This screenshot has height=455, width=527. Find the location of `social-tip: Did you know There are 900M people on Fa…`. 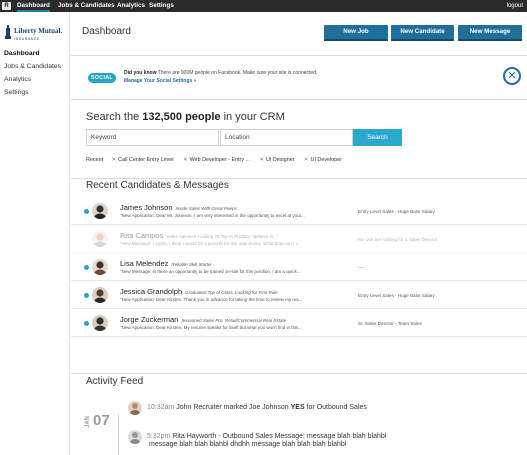

social-tip: Did you know There are 900M people on Fa… is located at coordinates (220, 73).